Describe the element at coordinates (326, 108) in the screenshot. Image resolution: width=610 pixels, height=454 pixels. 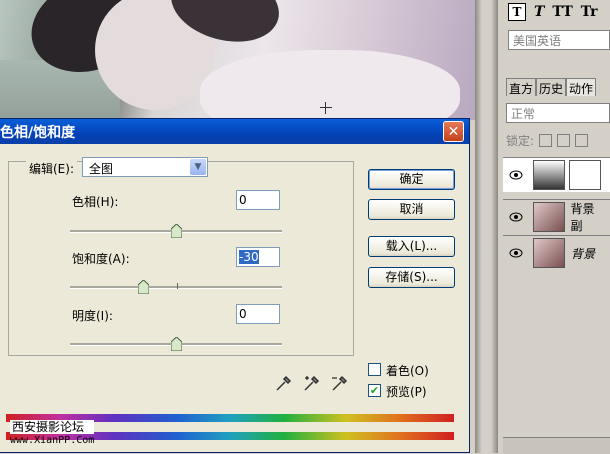
I see `crosshair-icon` at that location.